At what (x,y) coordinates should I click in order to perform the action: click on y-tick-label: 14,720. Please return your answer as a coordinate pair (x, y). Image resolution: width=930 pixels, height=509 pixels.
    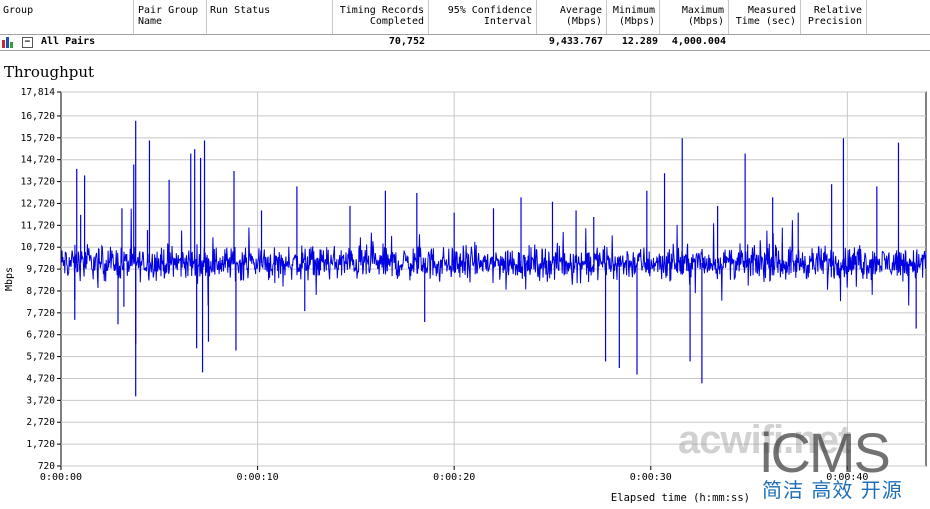
    Looking at the image, I should click on (38, 160).